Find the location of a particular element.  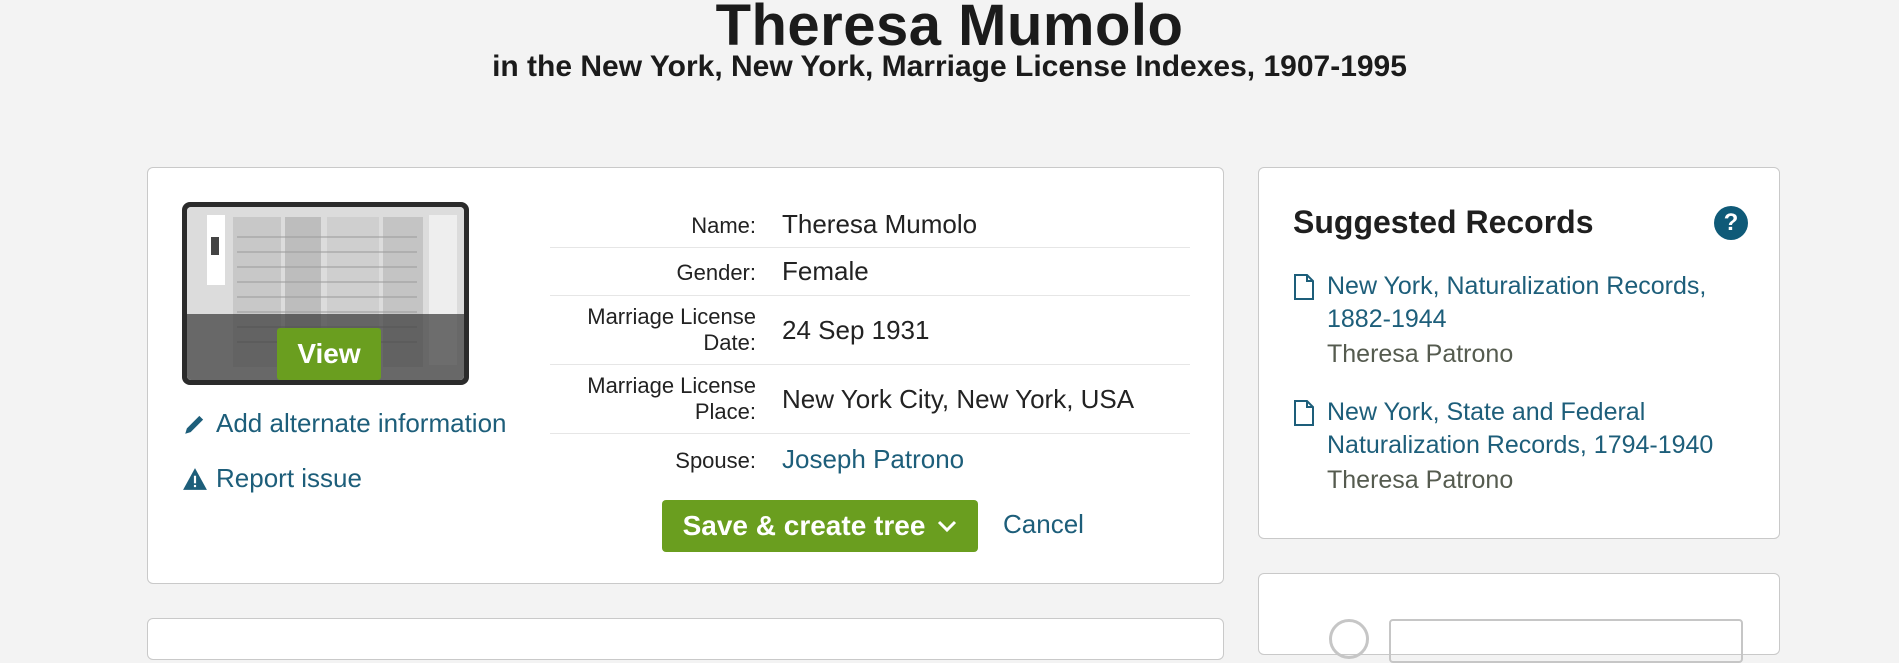

fact-row-marriage-date: Marriage License Date: 24 Sep 1931 is located at coordinates (870, 330).